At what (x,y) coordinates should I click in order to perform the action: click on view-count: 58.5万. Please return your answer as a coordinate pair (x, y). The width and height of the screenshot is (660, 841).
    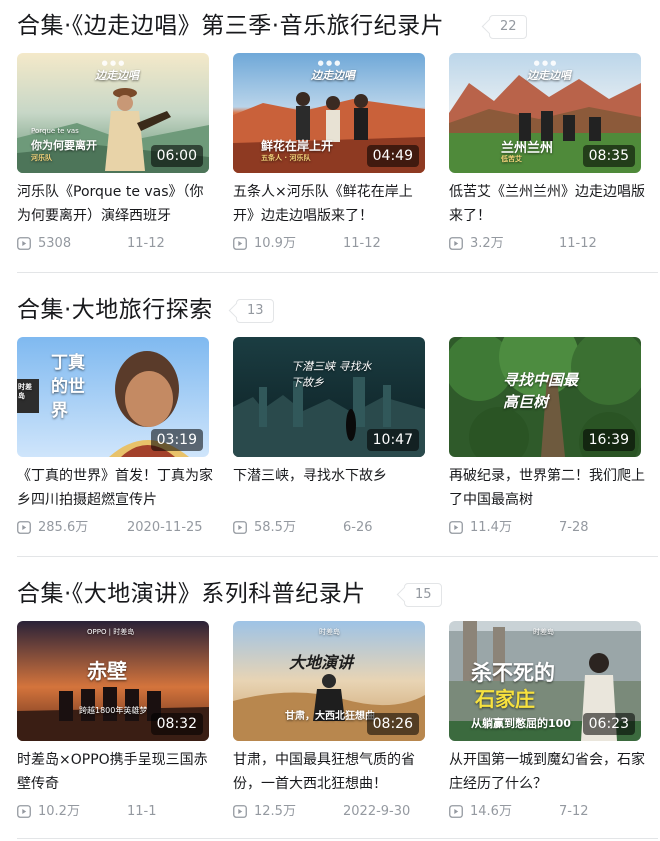
    Looking at the image, I should click on (275, 527).